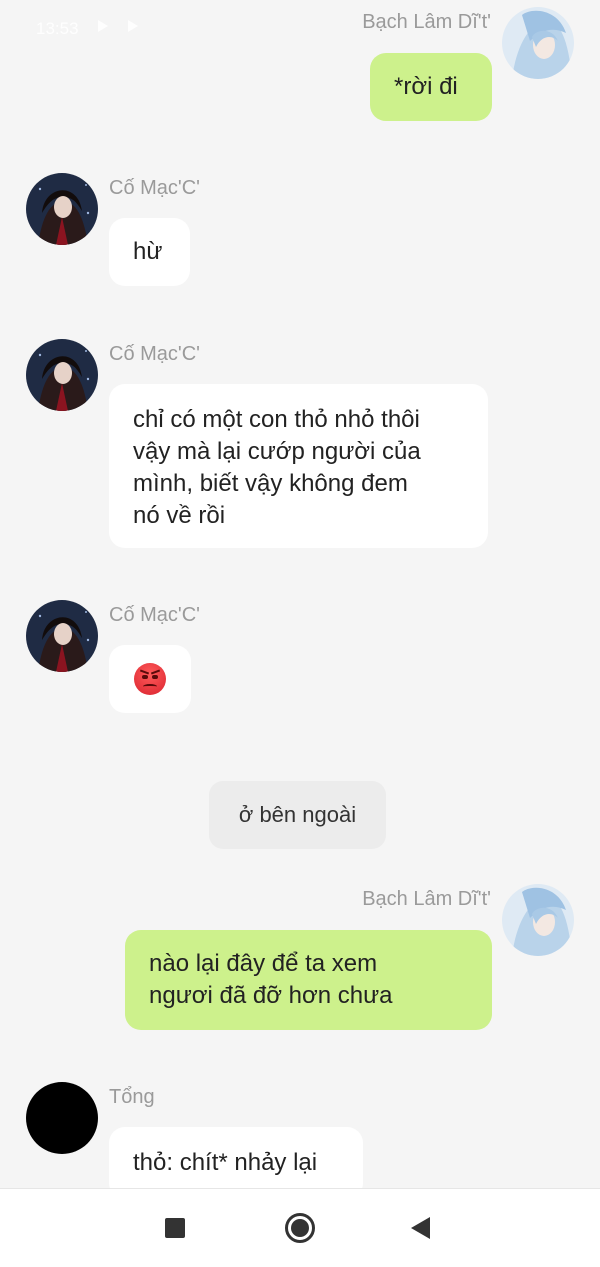 The width and height of the screenshot is (600, 1267). Describe the element at coordinates (132, 1097) in the screenshot. I see `sender-name: Tổng` at that location.